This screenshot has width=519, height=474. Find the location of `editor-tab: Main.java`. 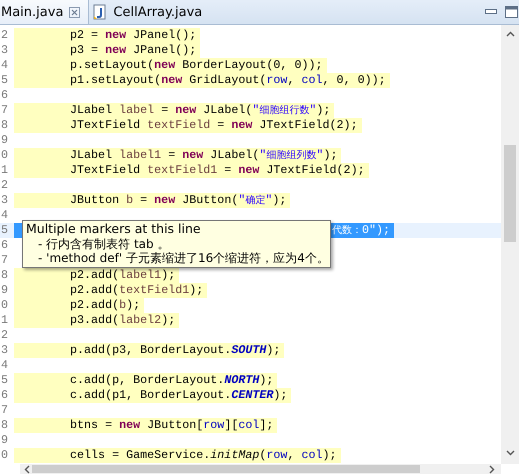

editor-tab: Main.java is located at coordinates (45, 12).